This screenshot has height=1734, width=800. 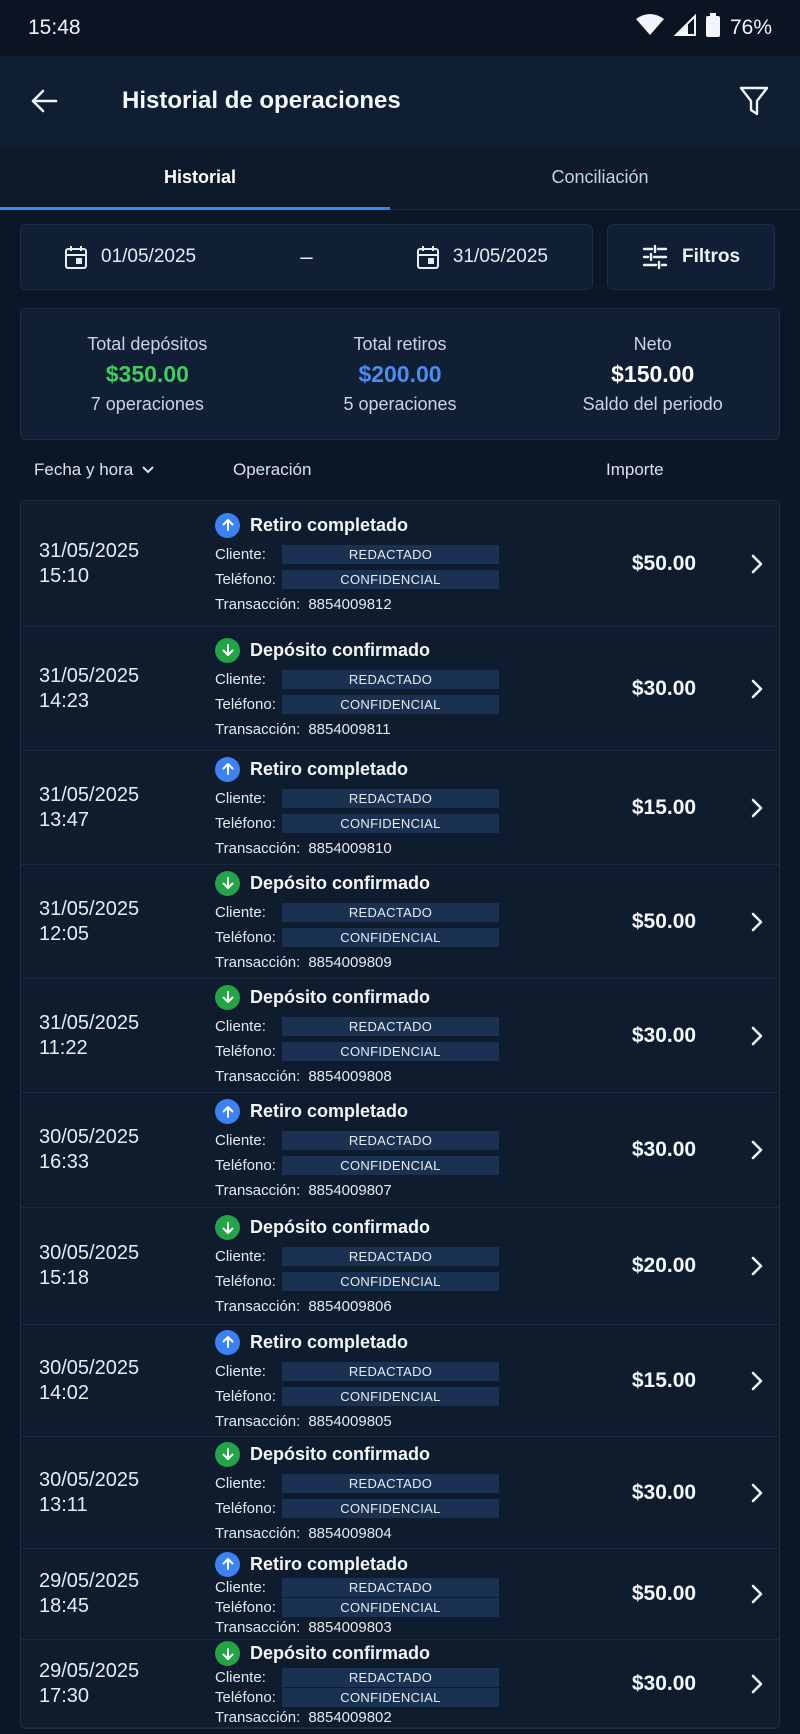 I want to click on row-datetime: 30/05/2025 15:18, so click(x=118, y=1266).